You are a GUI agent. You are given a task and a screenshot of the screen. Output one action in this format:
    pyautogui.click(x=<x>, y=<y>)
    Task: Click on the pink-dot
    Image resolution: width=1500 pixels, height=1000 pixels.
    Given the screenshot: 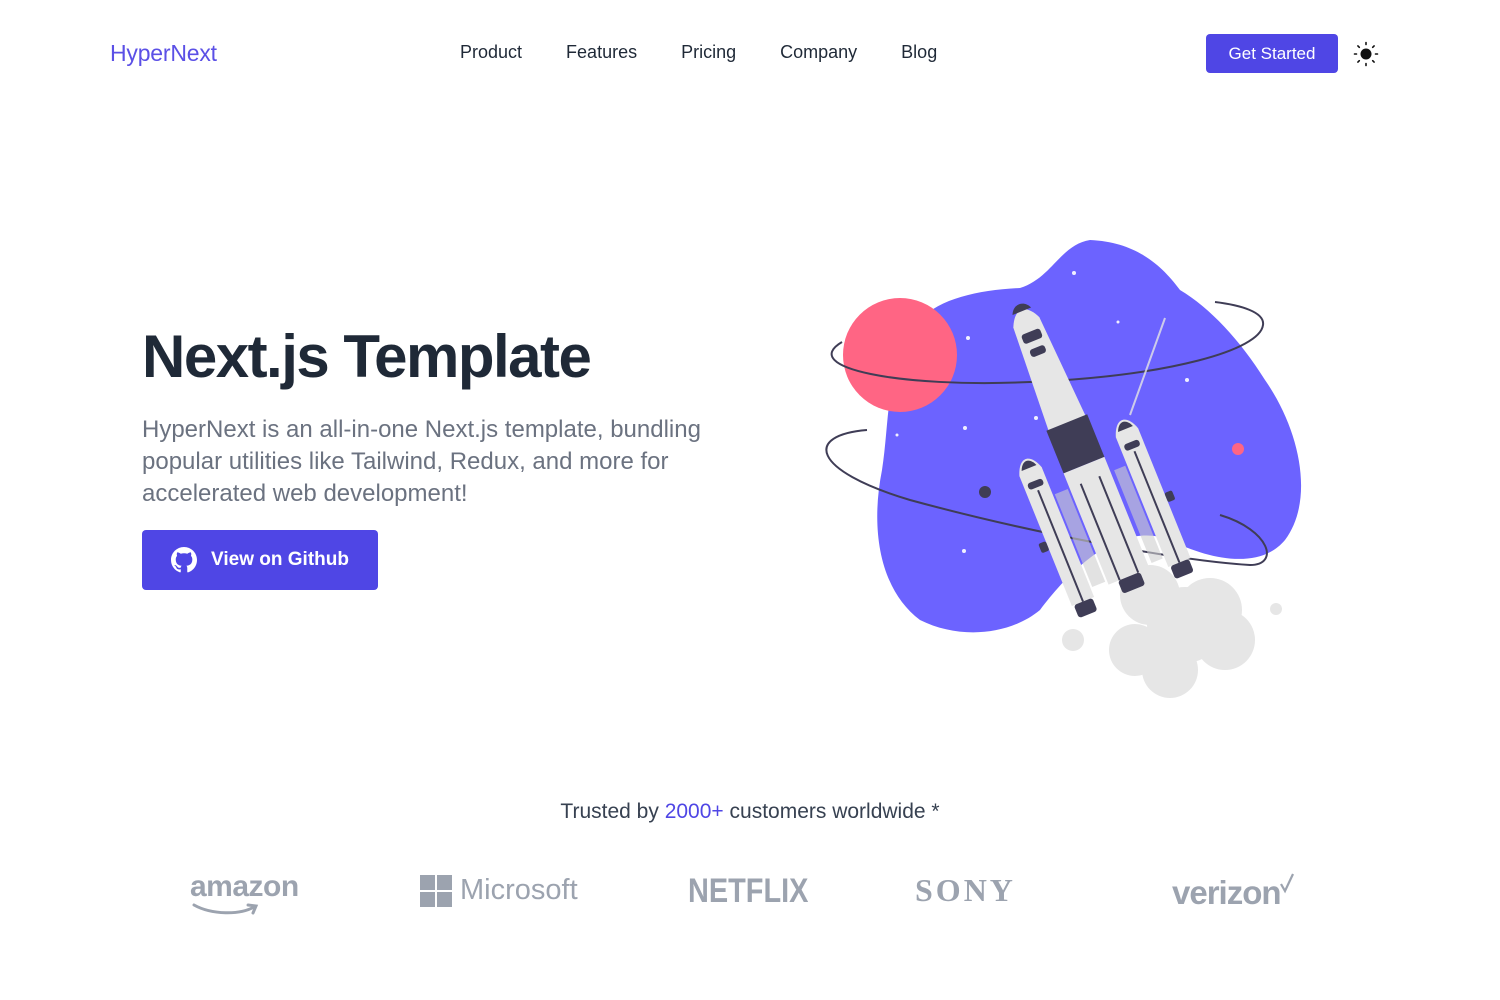 What is the action you would take?
    pyautogui.click(x=1238, y=449)
    